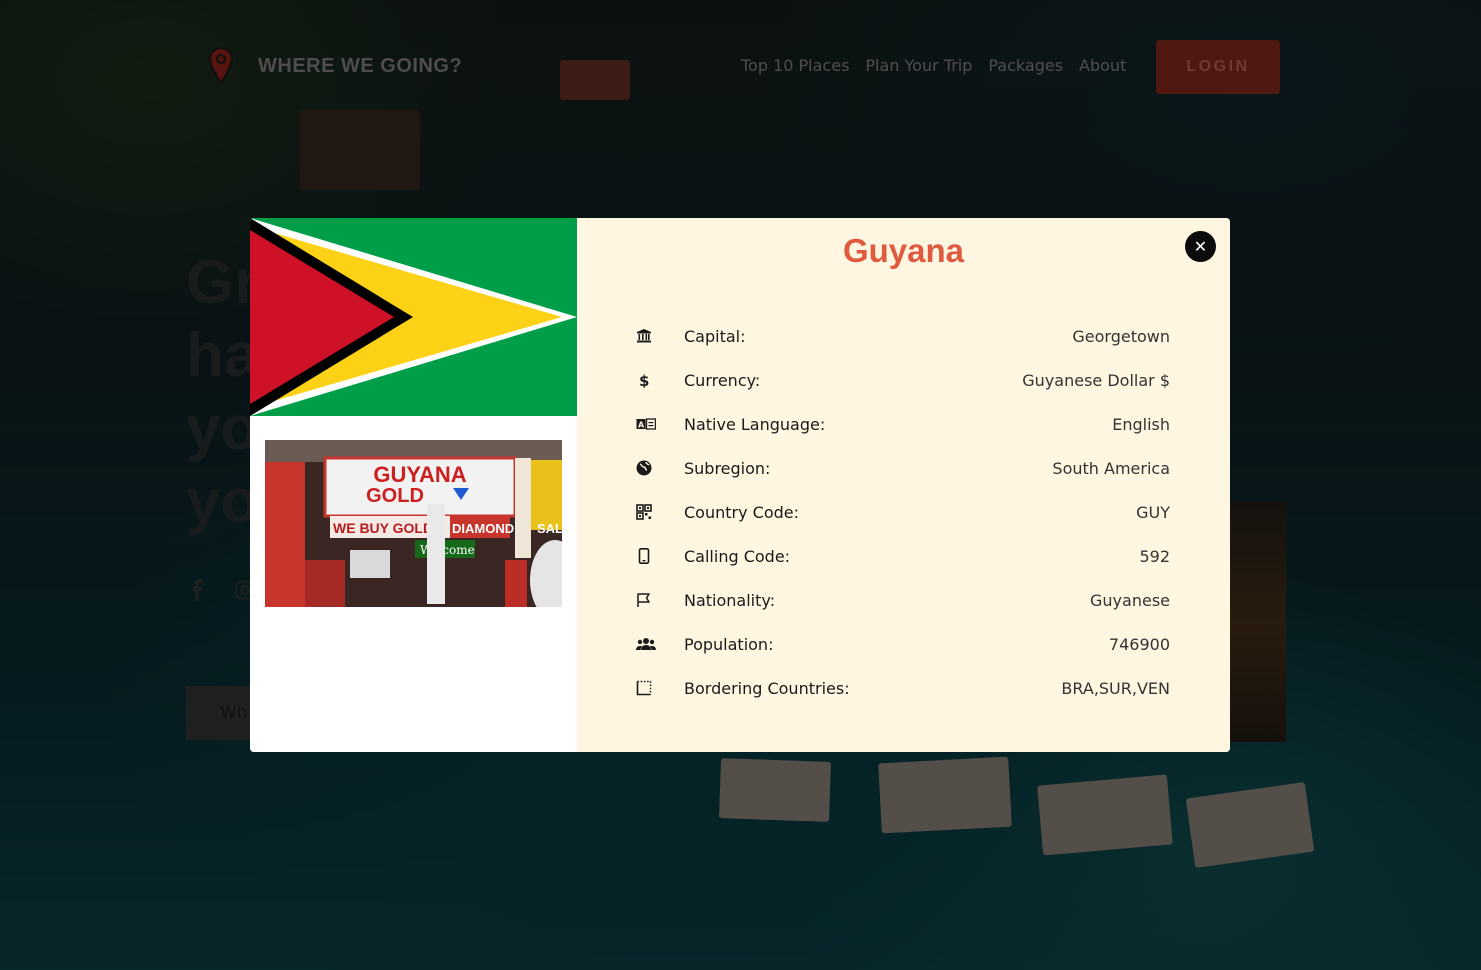 This screenshot has width=1481, height=970. What do you see at coordinates (767, 688) in the screenshot?
I see `bordering-countries-label: Bordering Countries:` at bounding box center [767, 688].